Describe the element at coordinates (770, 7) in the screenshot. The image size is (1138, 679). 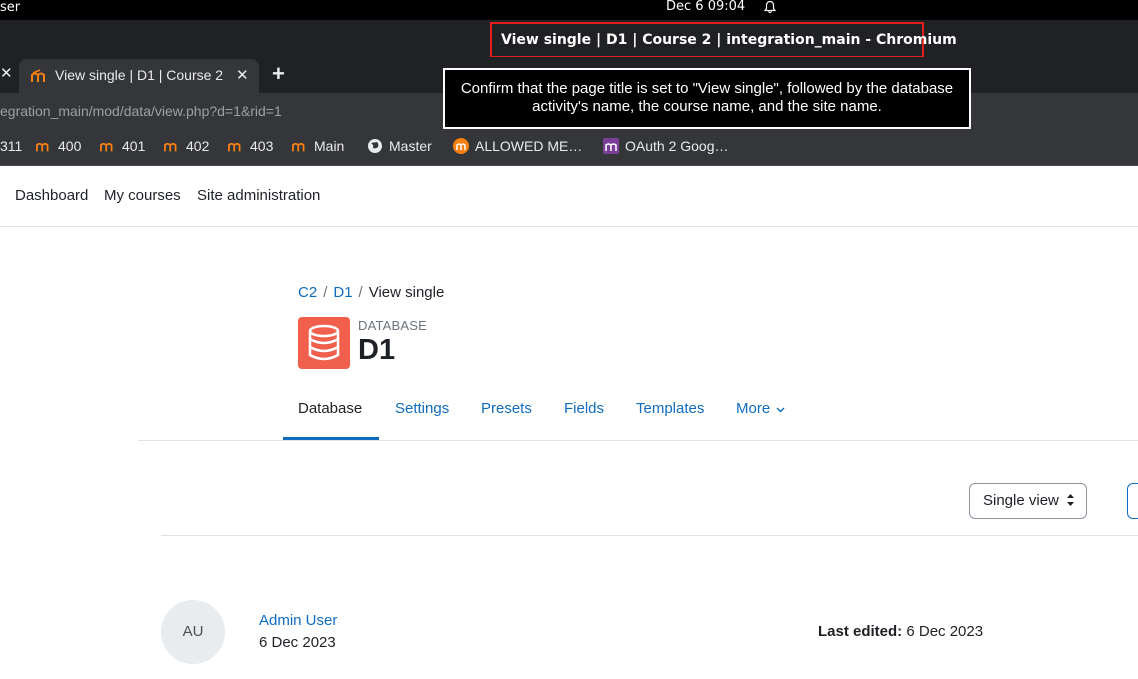
I see `bell-icon` at that location.